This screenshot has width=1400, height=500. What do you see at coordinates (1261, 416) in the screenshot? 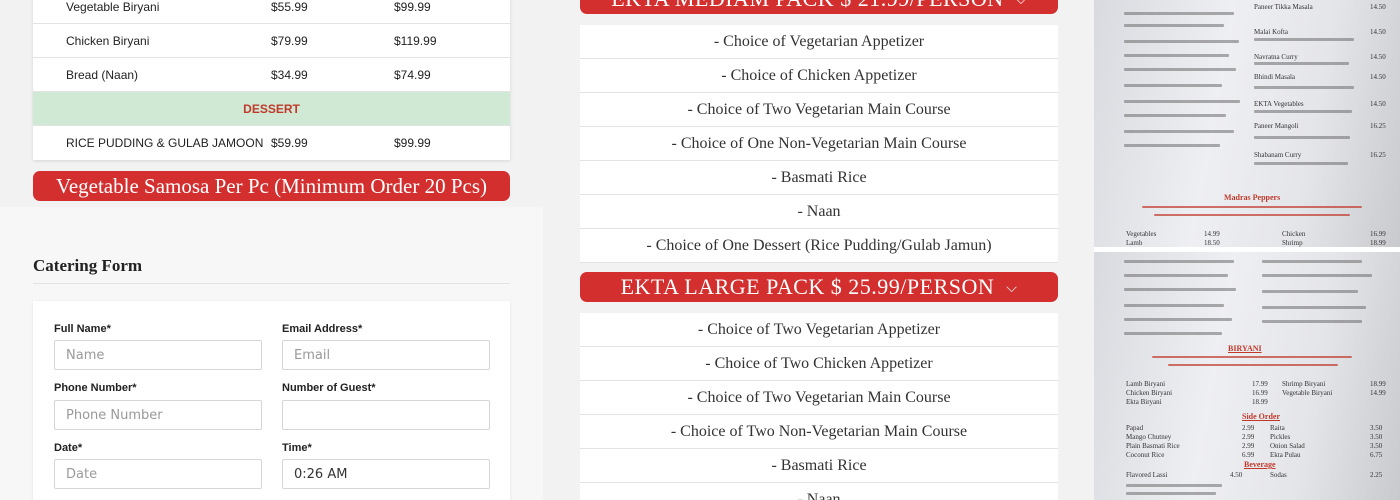
I see `menu-heading: Side Order` at bounding box center [1261, 416].